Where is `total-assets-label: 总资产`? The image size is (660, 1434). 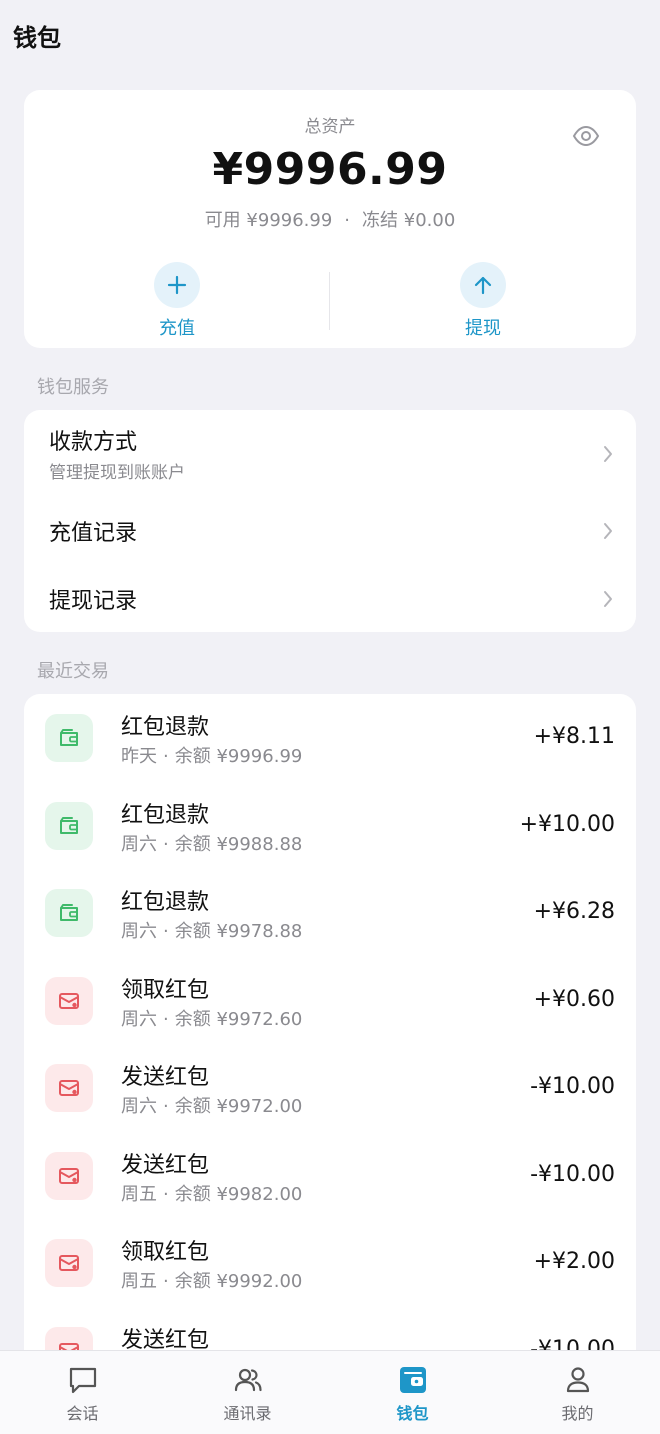
total-assets-label: 总资产 is located at coordinates (330, 127).